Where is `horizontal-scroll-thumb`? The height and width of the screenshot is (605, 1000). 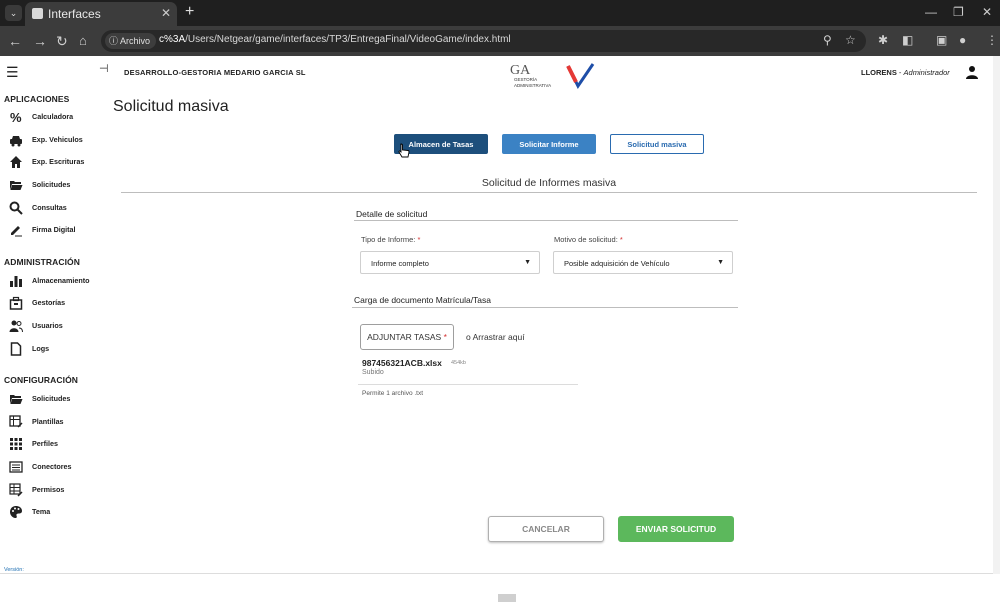 horizontal-scroll-thumb is located at coordinates (507, 598).